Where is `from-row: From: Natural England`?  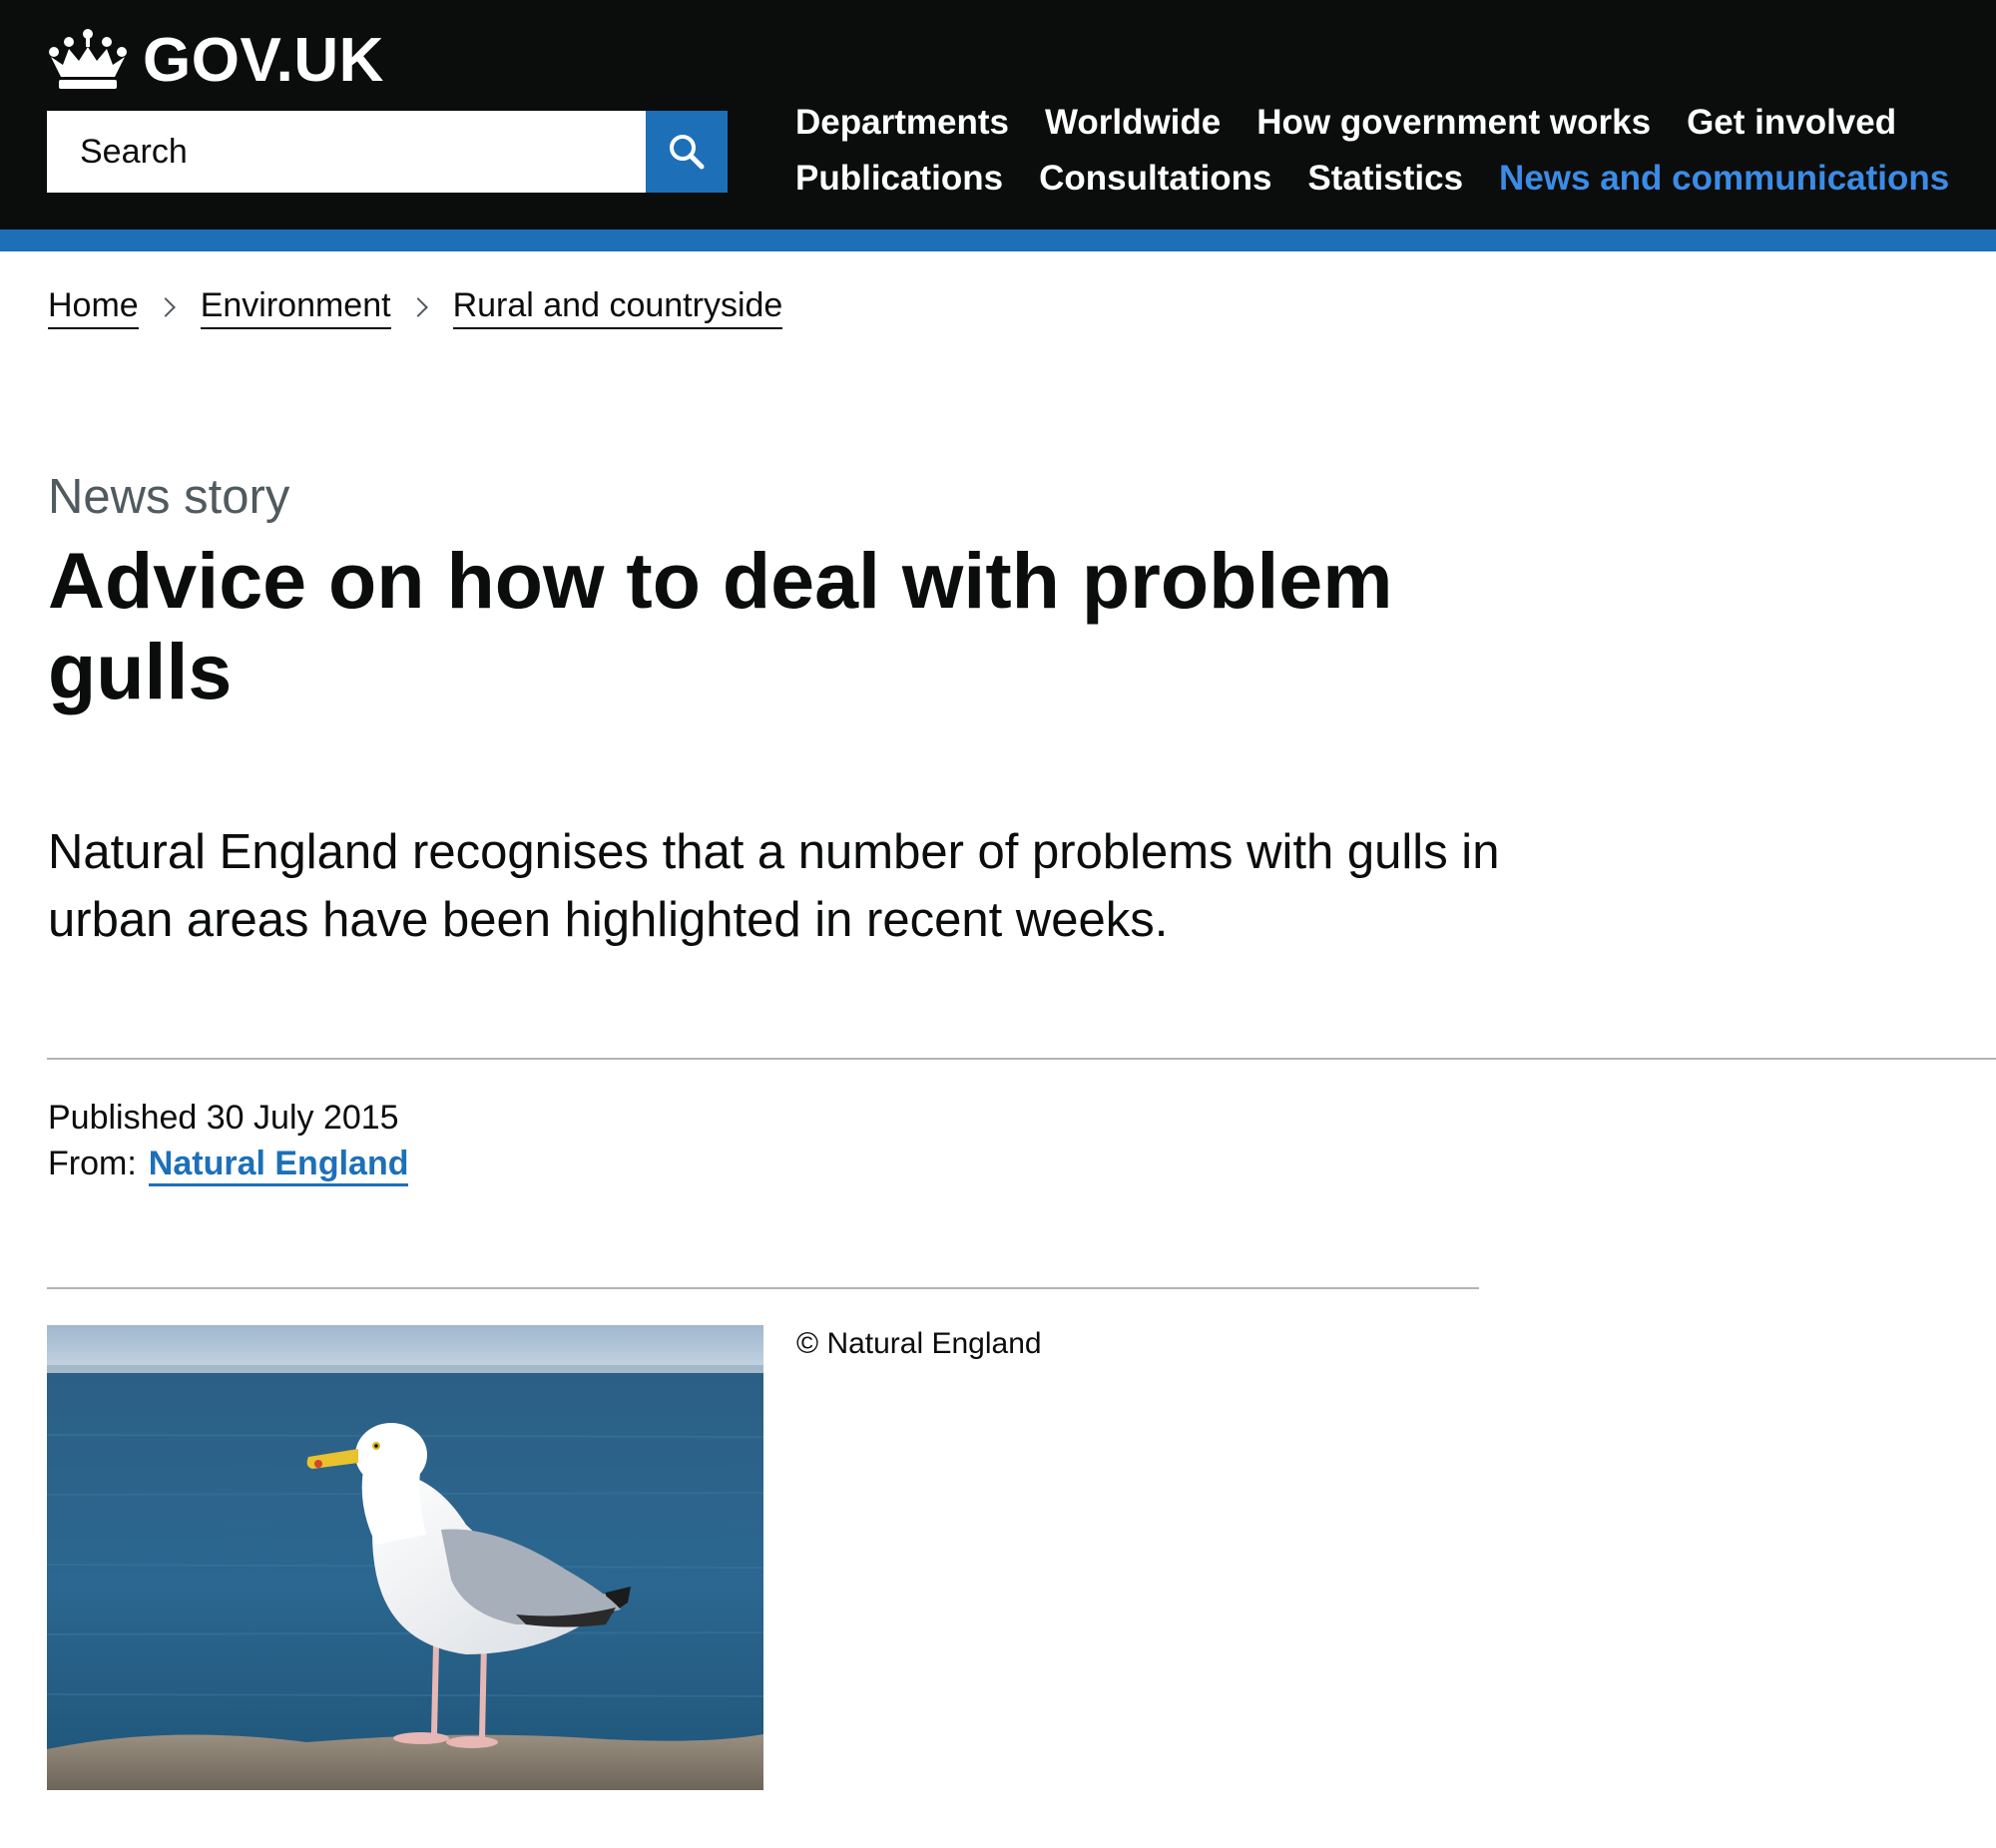
from-row: From: Natural England is located at coordinates (228, 1164).